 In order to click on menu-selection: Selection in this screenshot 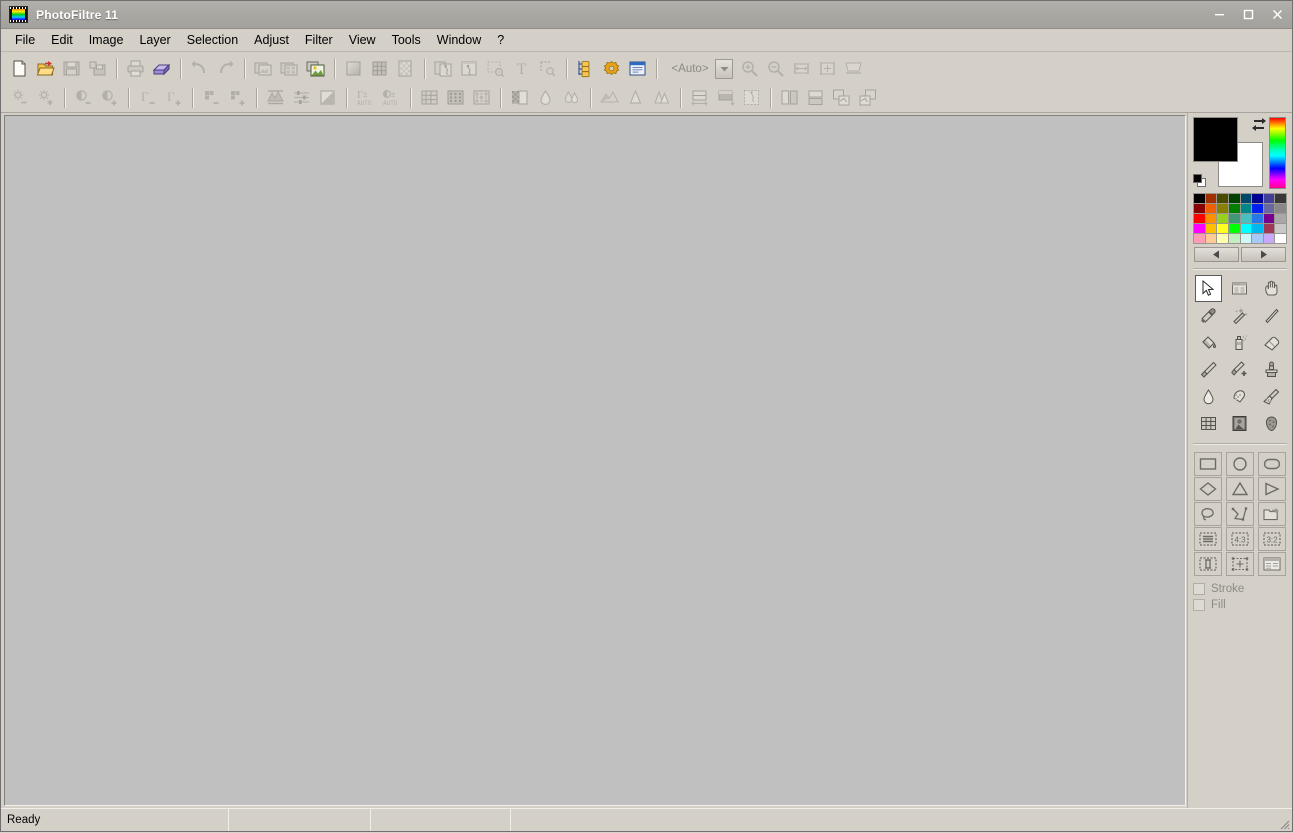, I will do `click(212, 40)`.